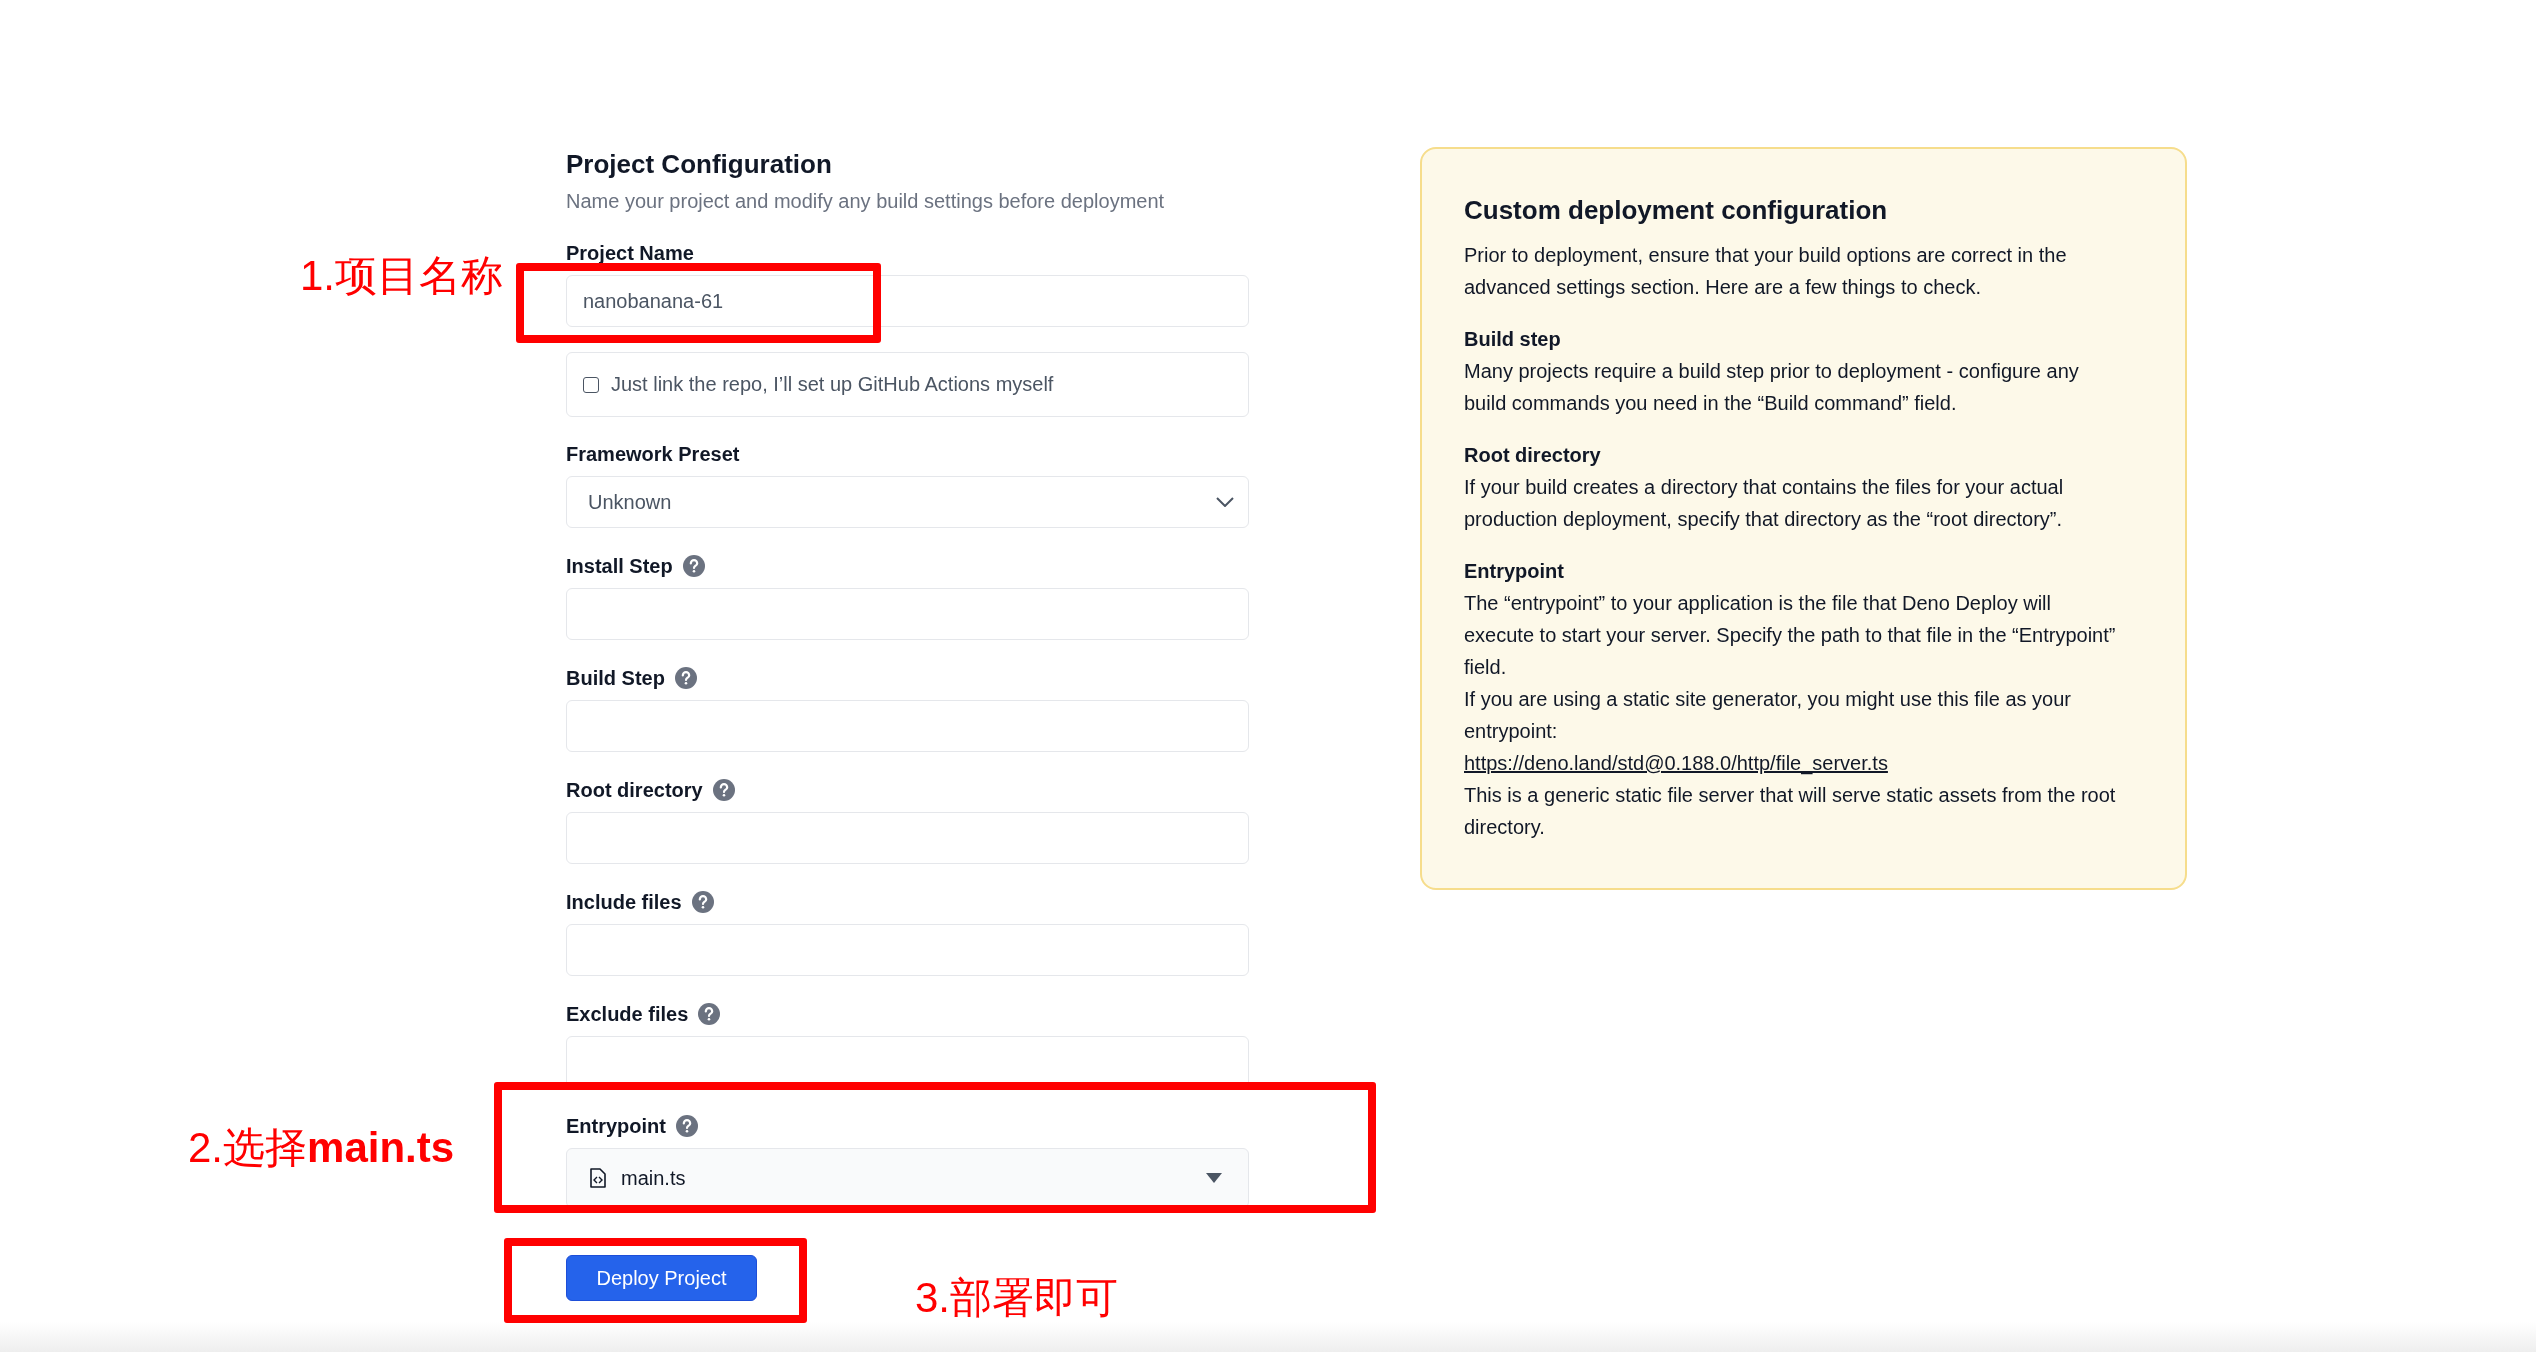  I want to click on panel-title: Custom deployment configuration, so click(1676, 210).